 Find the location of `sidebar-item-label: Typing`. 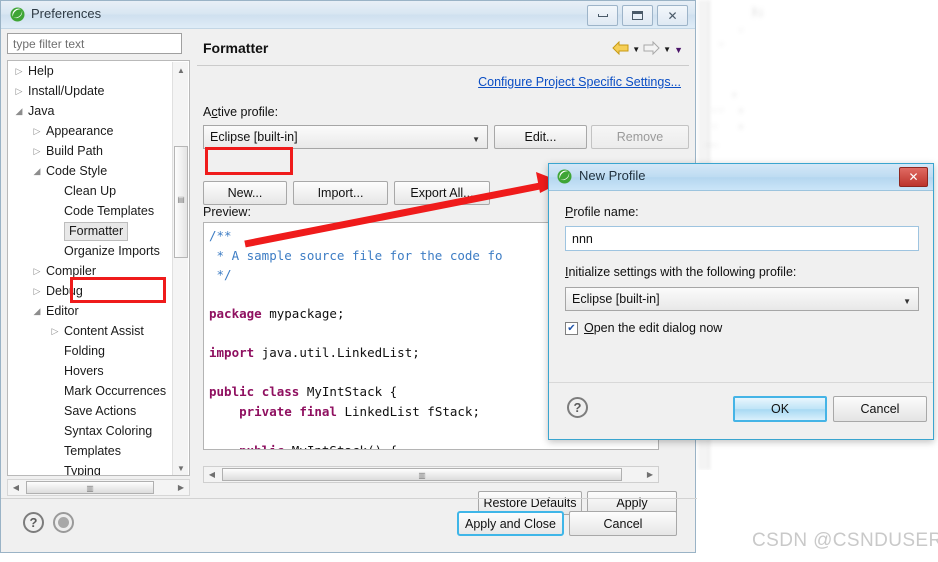

sidebar-item-label: Typing is located at coordinates (82, 470).